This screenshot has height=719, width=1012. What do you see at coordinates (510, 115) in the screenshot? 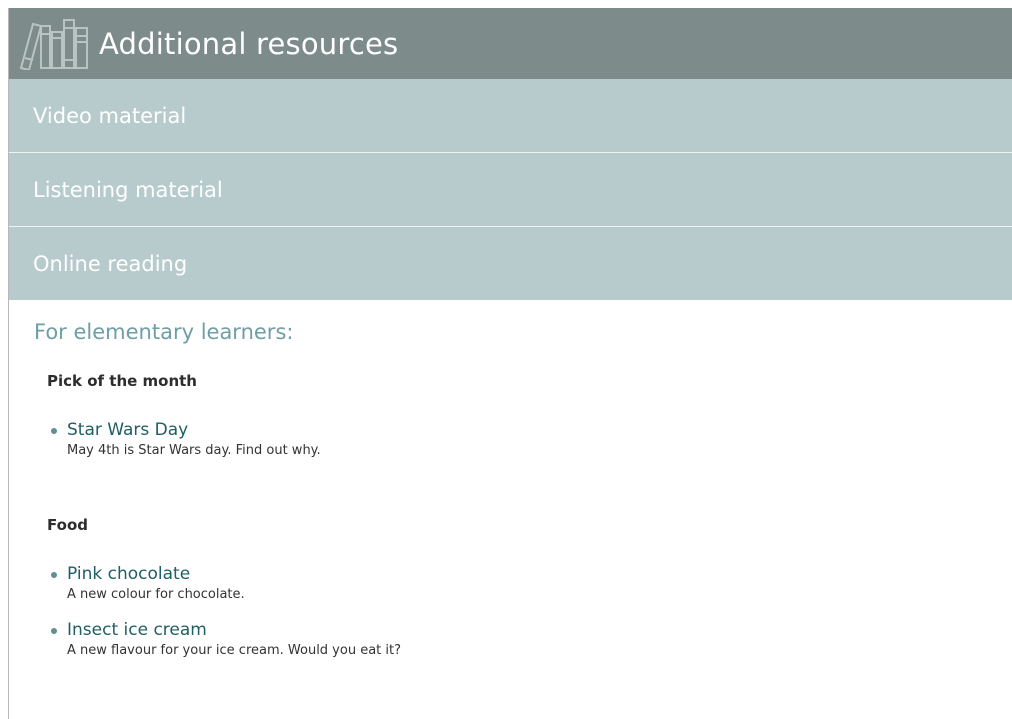
I see `accordion-video-material: Video material` at bounding box center [510, 115].